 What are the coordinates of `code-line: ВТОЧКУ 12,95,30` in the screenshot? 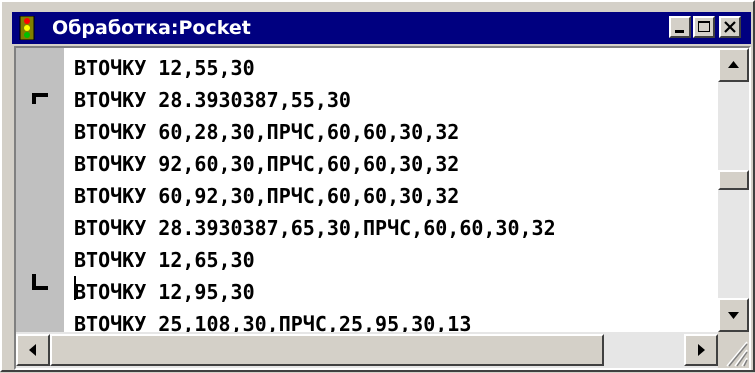 It's located at (164, 292).